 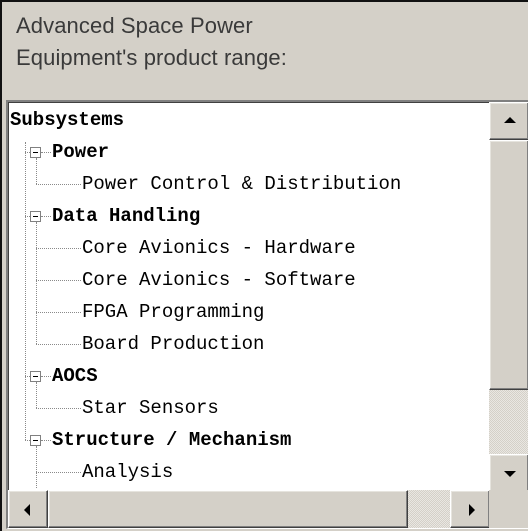 I want to click on tree-node-label: Core Avionics - Software, so click(x=219, y=280).